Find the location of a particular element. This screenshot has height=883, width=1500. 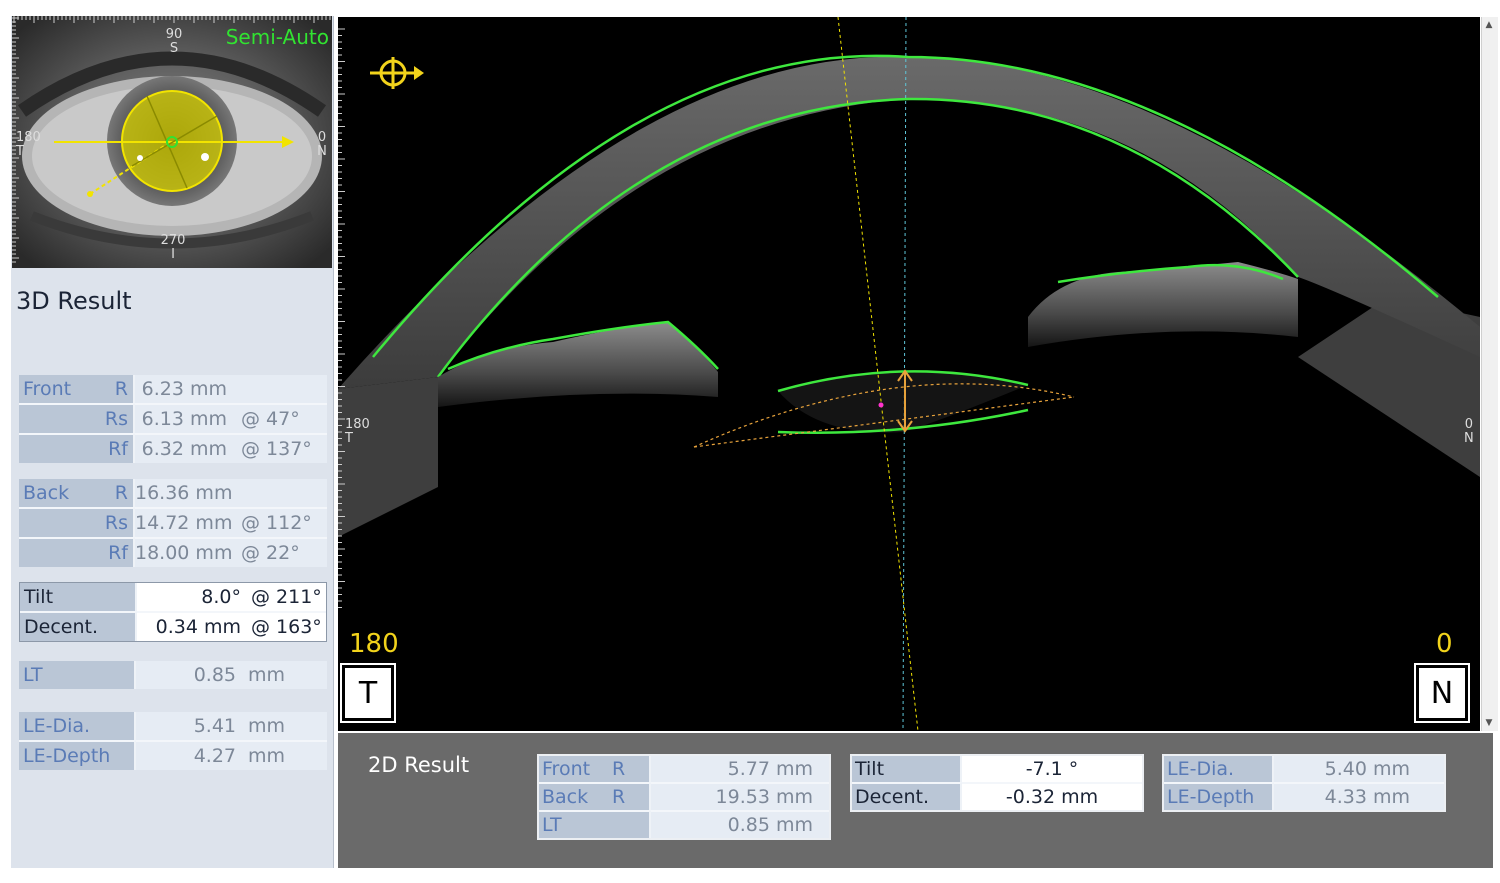

row-value: 6.23 mm is located at coordinates (184, 389).